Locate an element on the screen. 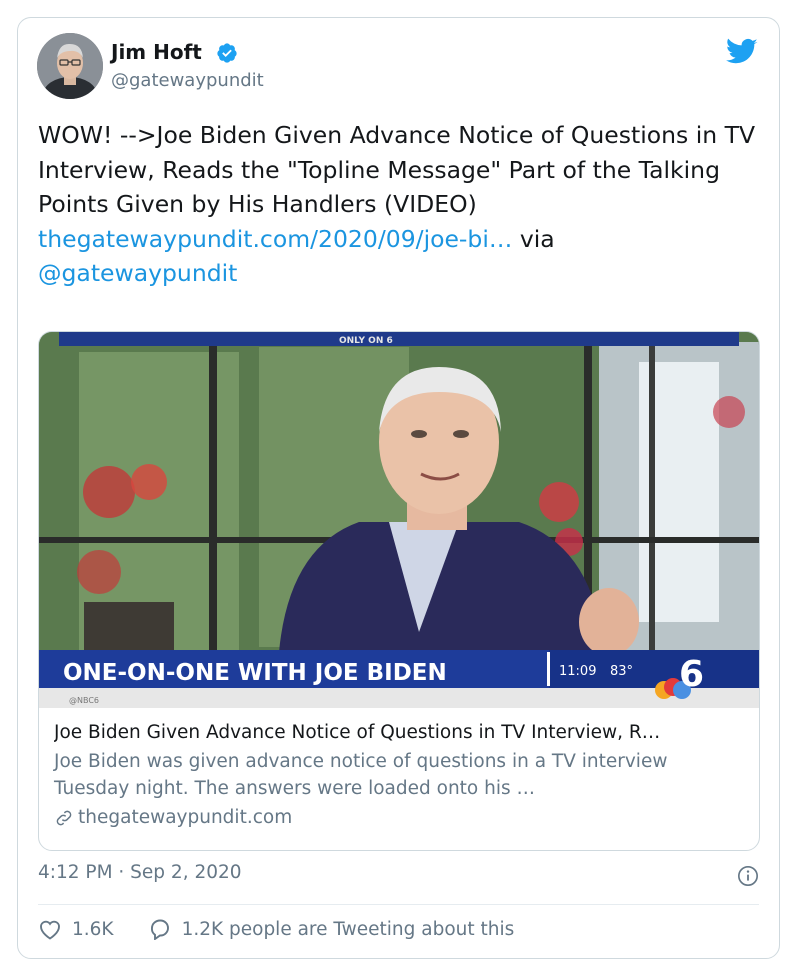  like-count: 1.6K is located at coordinates (93, 929).